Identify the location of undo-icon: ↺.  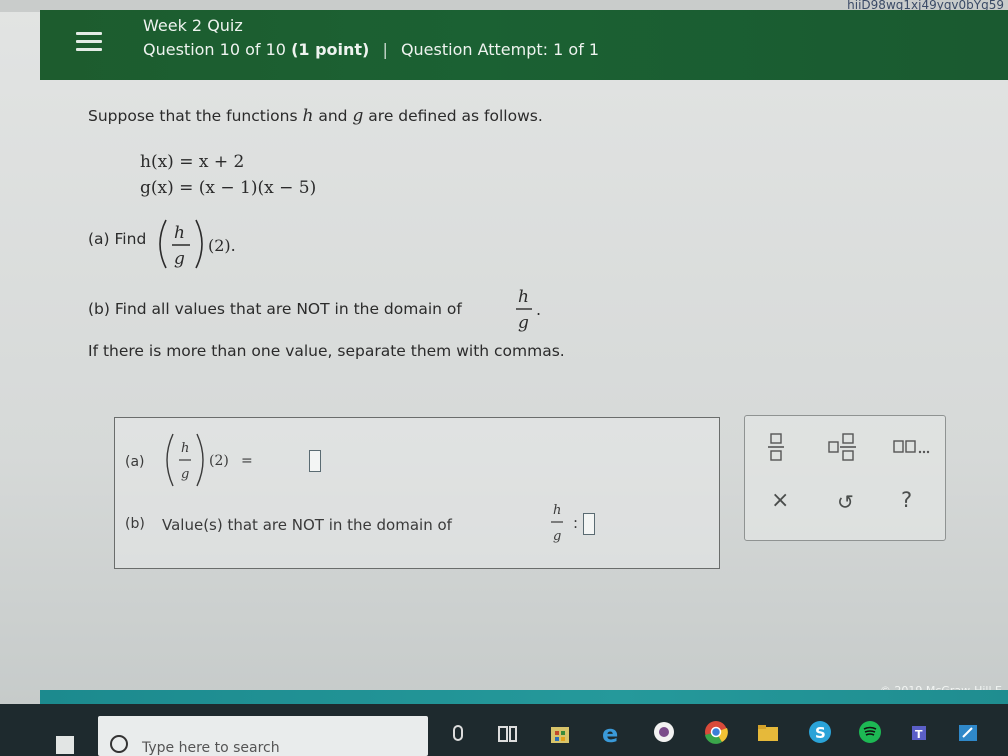
(845, 502).